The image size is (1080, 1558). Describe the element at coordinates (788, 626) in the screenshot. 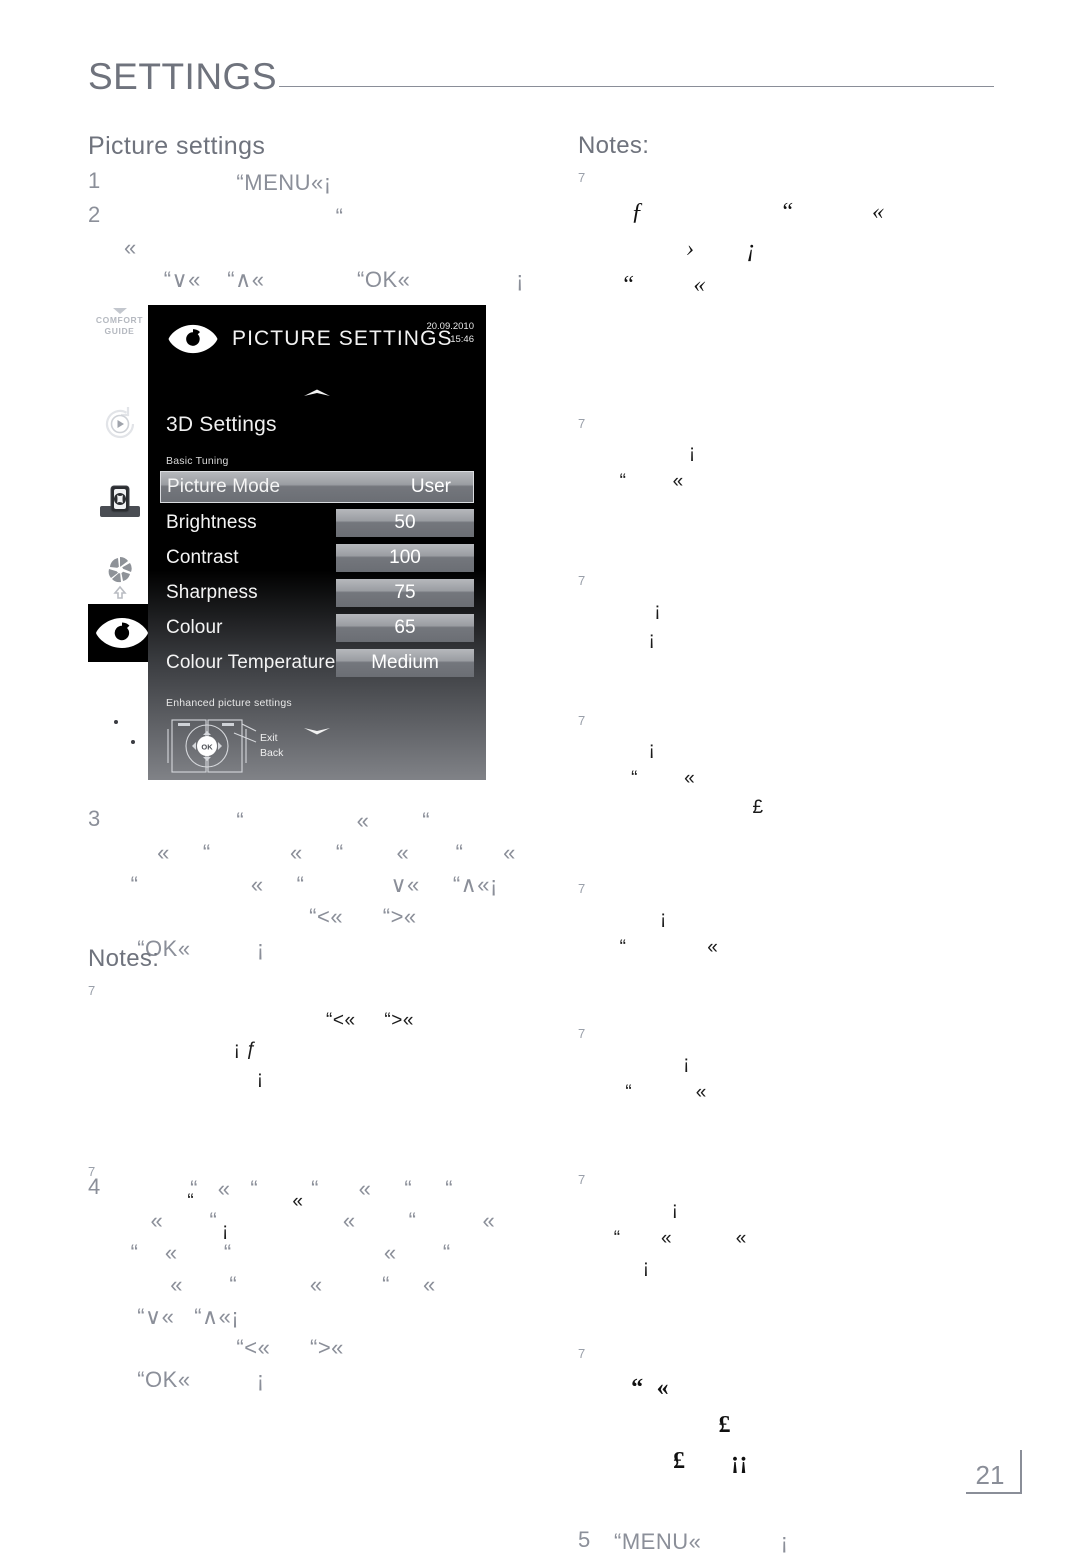

I see `right-note-item: 7 ¡ ¡` at that location.